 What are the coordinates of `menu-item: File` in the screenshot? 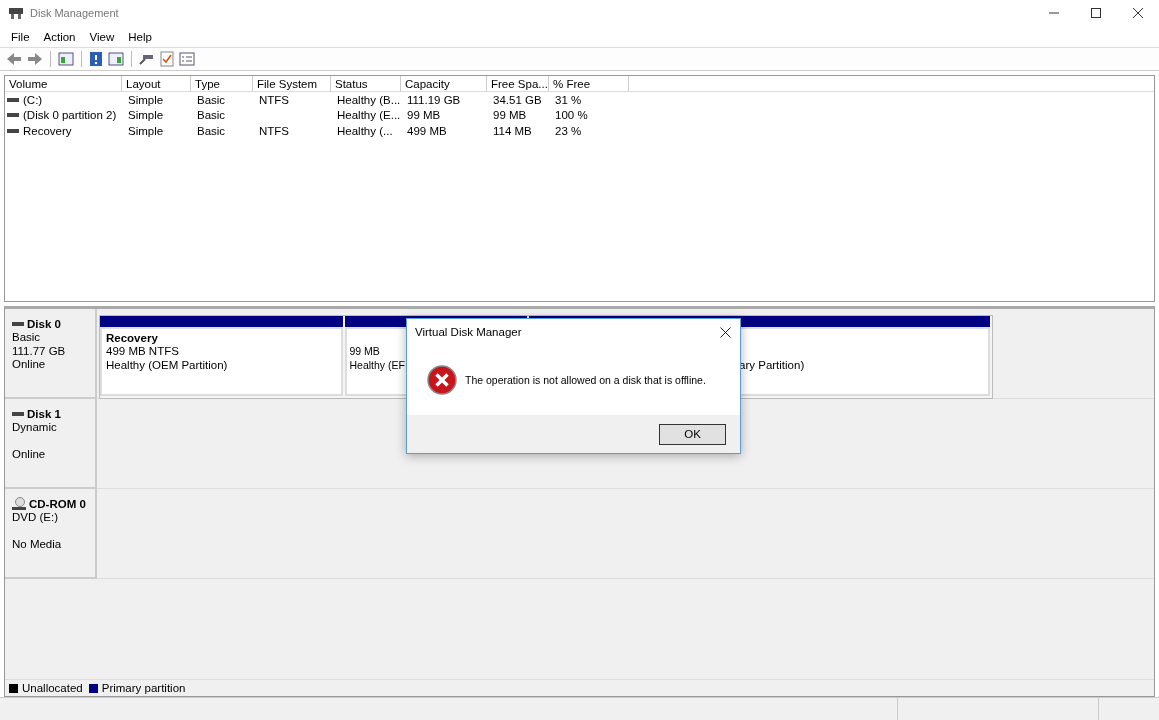 It's located at (20, 36).